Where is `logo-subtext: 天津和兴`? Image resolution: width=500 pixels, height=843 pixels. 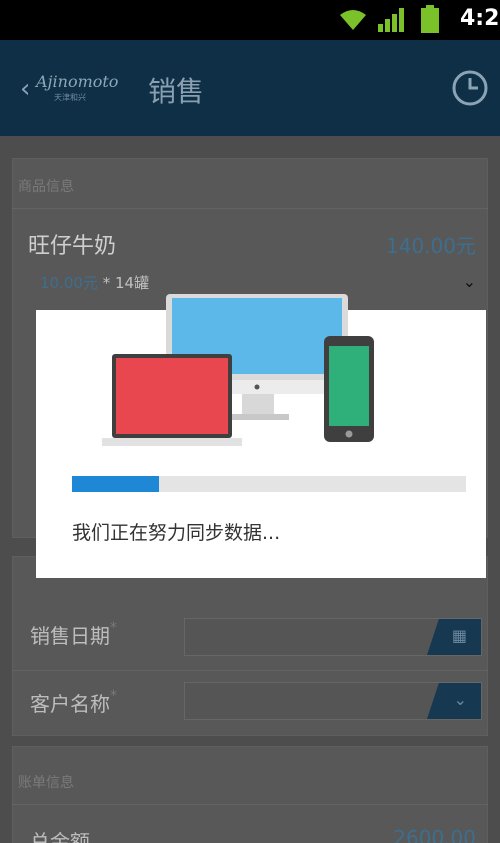
logo-subtext: 天津和兴 is located at coordinates (70, 97).